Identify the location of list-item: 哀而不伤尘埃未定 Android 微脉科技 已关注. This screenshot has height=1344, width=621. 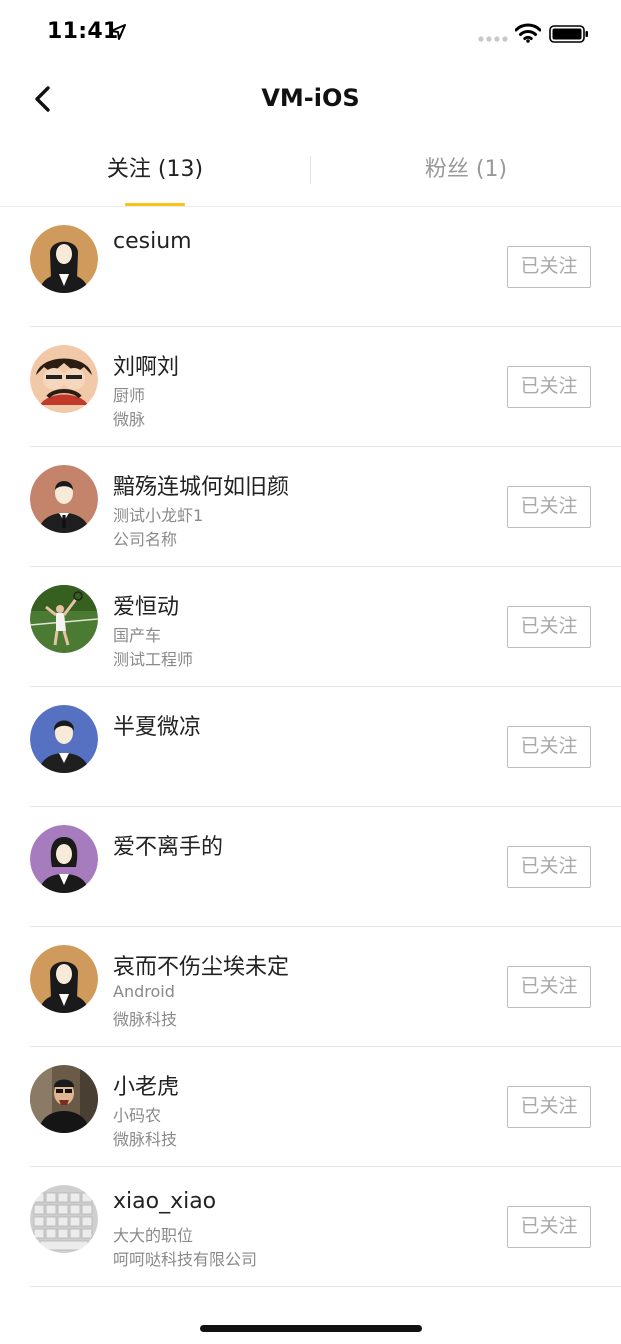
(310, 987).